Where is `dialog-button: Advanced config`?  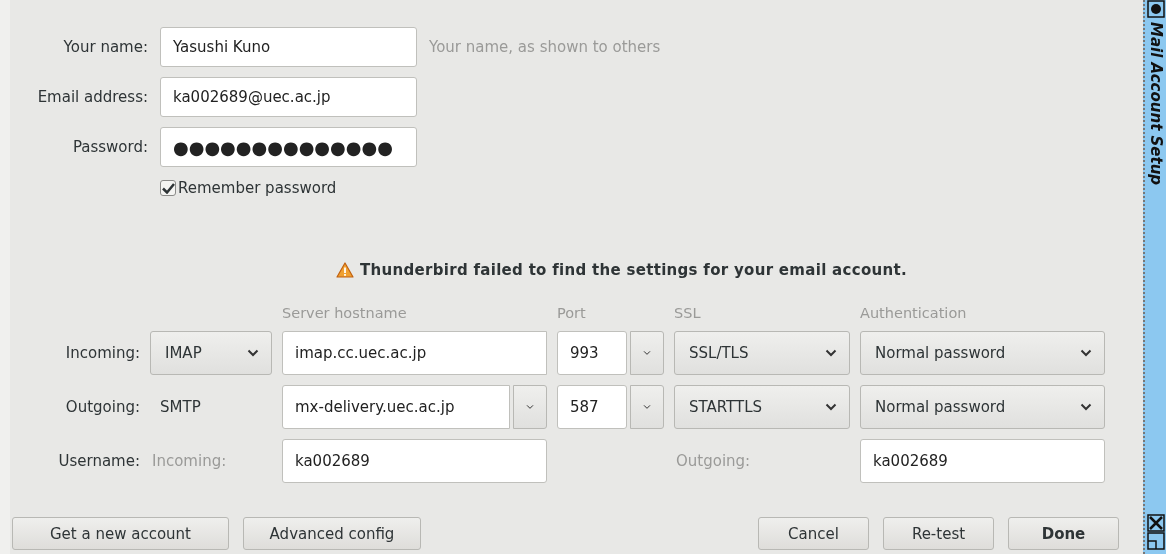 dialog-button: Advanced config is located at coordinates (332, 533).